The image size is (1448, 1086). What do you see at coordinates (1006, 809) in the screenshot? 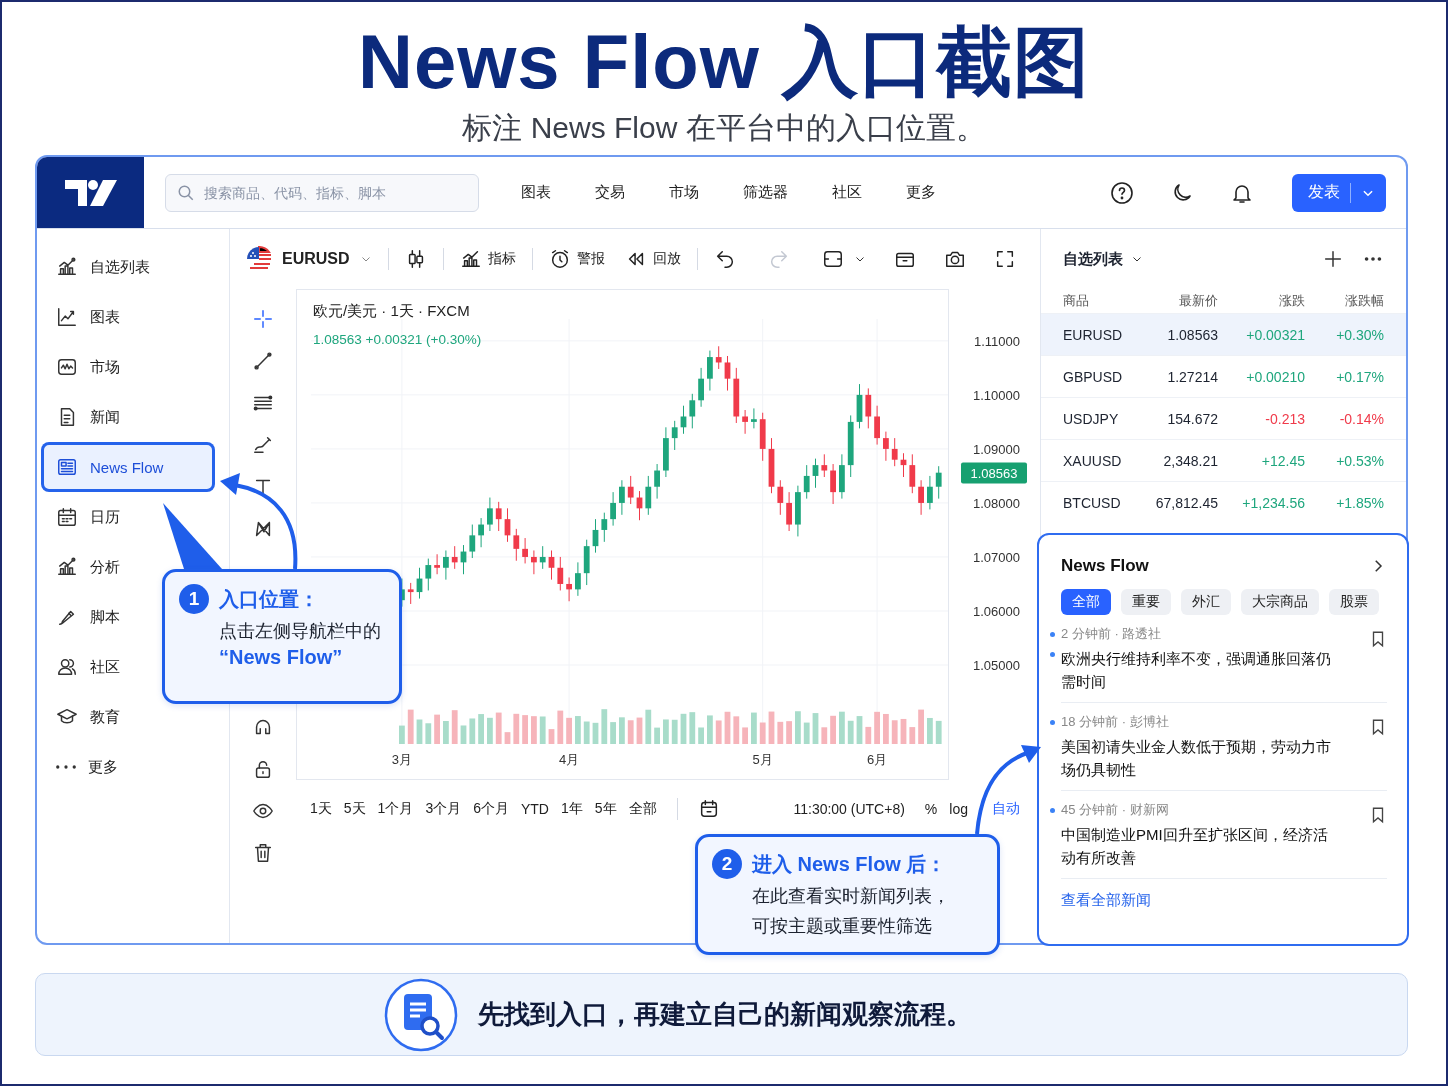
I see `auto-toggle: 自动` at bounding box center [1006, 809].